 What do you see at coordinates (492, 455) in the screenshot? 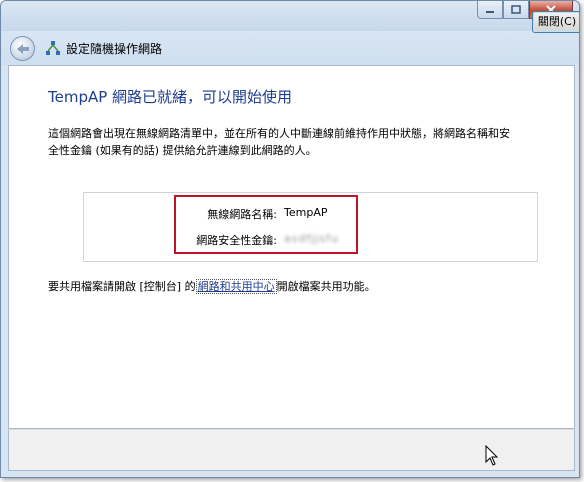
I see `mouse-cursor-icon` at bounding box center [492, 455].